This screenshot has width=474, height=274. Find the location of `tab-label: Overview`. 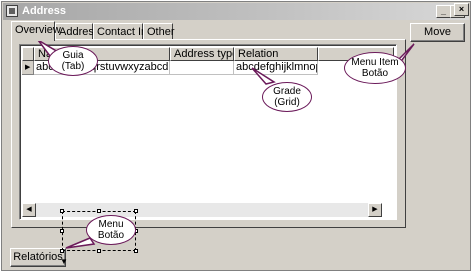

tab-label: Overview is located at coordinates (38, 30).